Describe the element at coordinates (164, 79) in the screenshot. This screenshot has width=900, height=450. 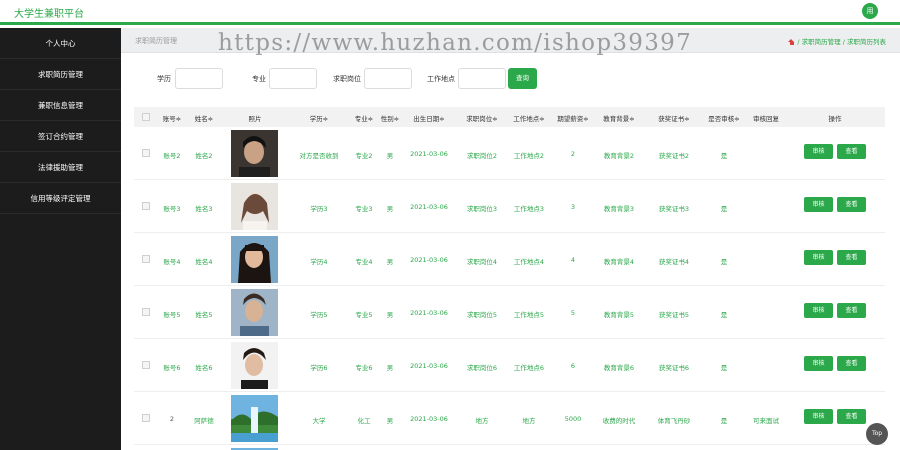
I see `search-label-education: 学历` at that location.